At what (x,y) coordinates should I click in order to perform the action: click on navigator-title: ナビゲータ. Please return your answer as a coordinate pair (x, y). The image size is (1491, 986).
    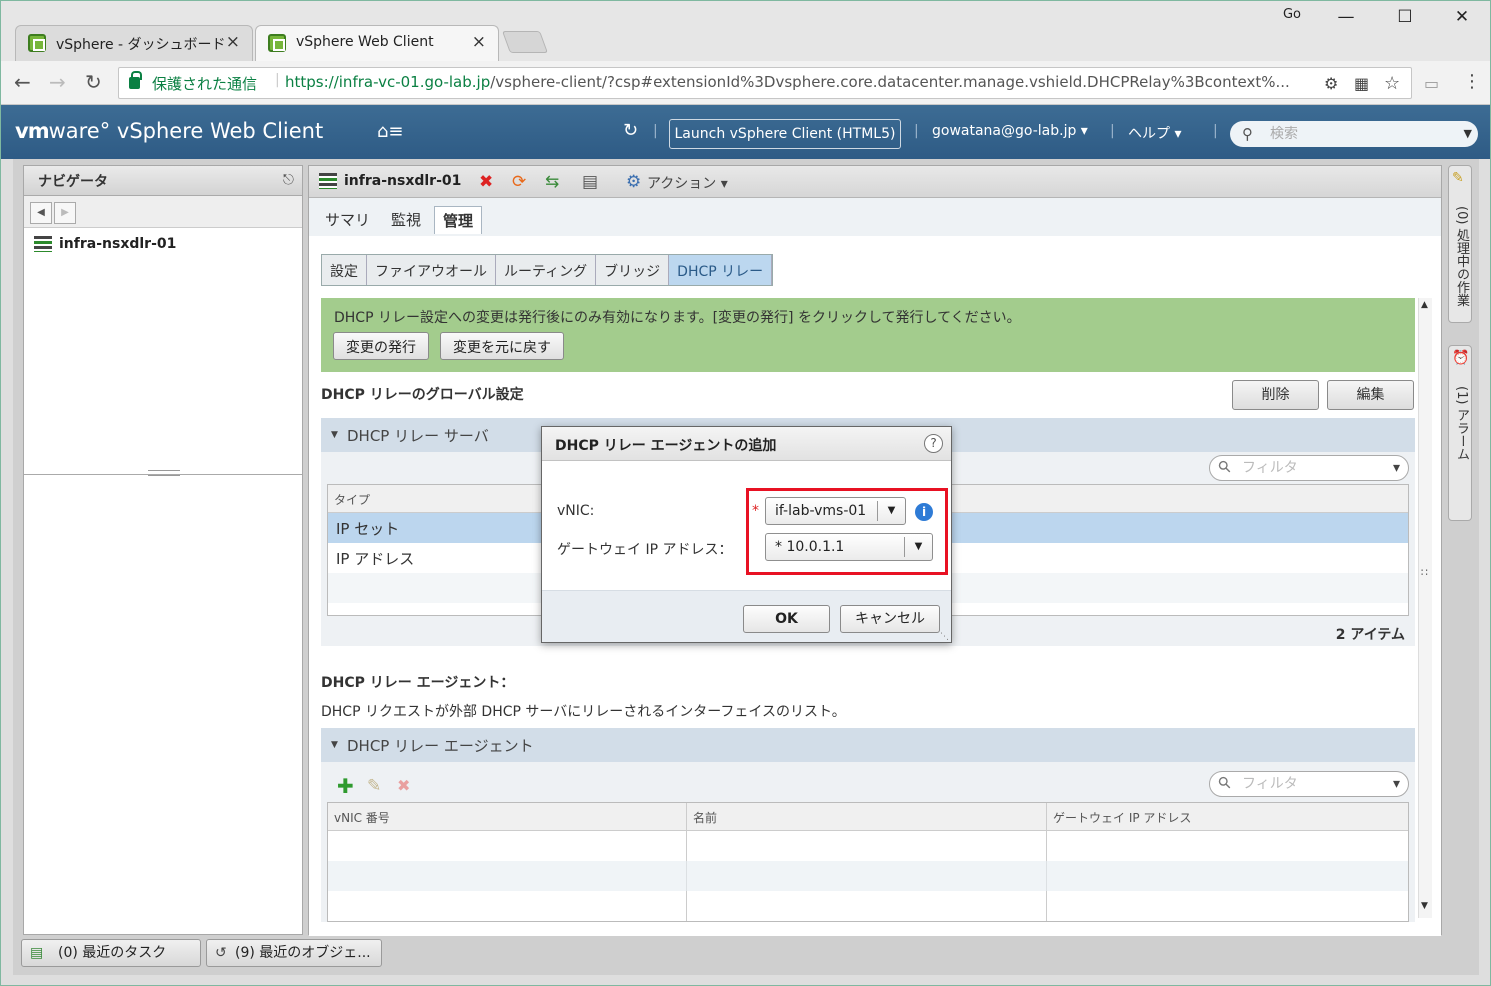
    Looking at the image, I should click on (163, 181).